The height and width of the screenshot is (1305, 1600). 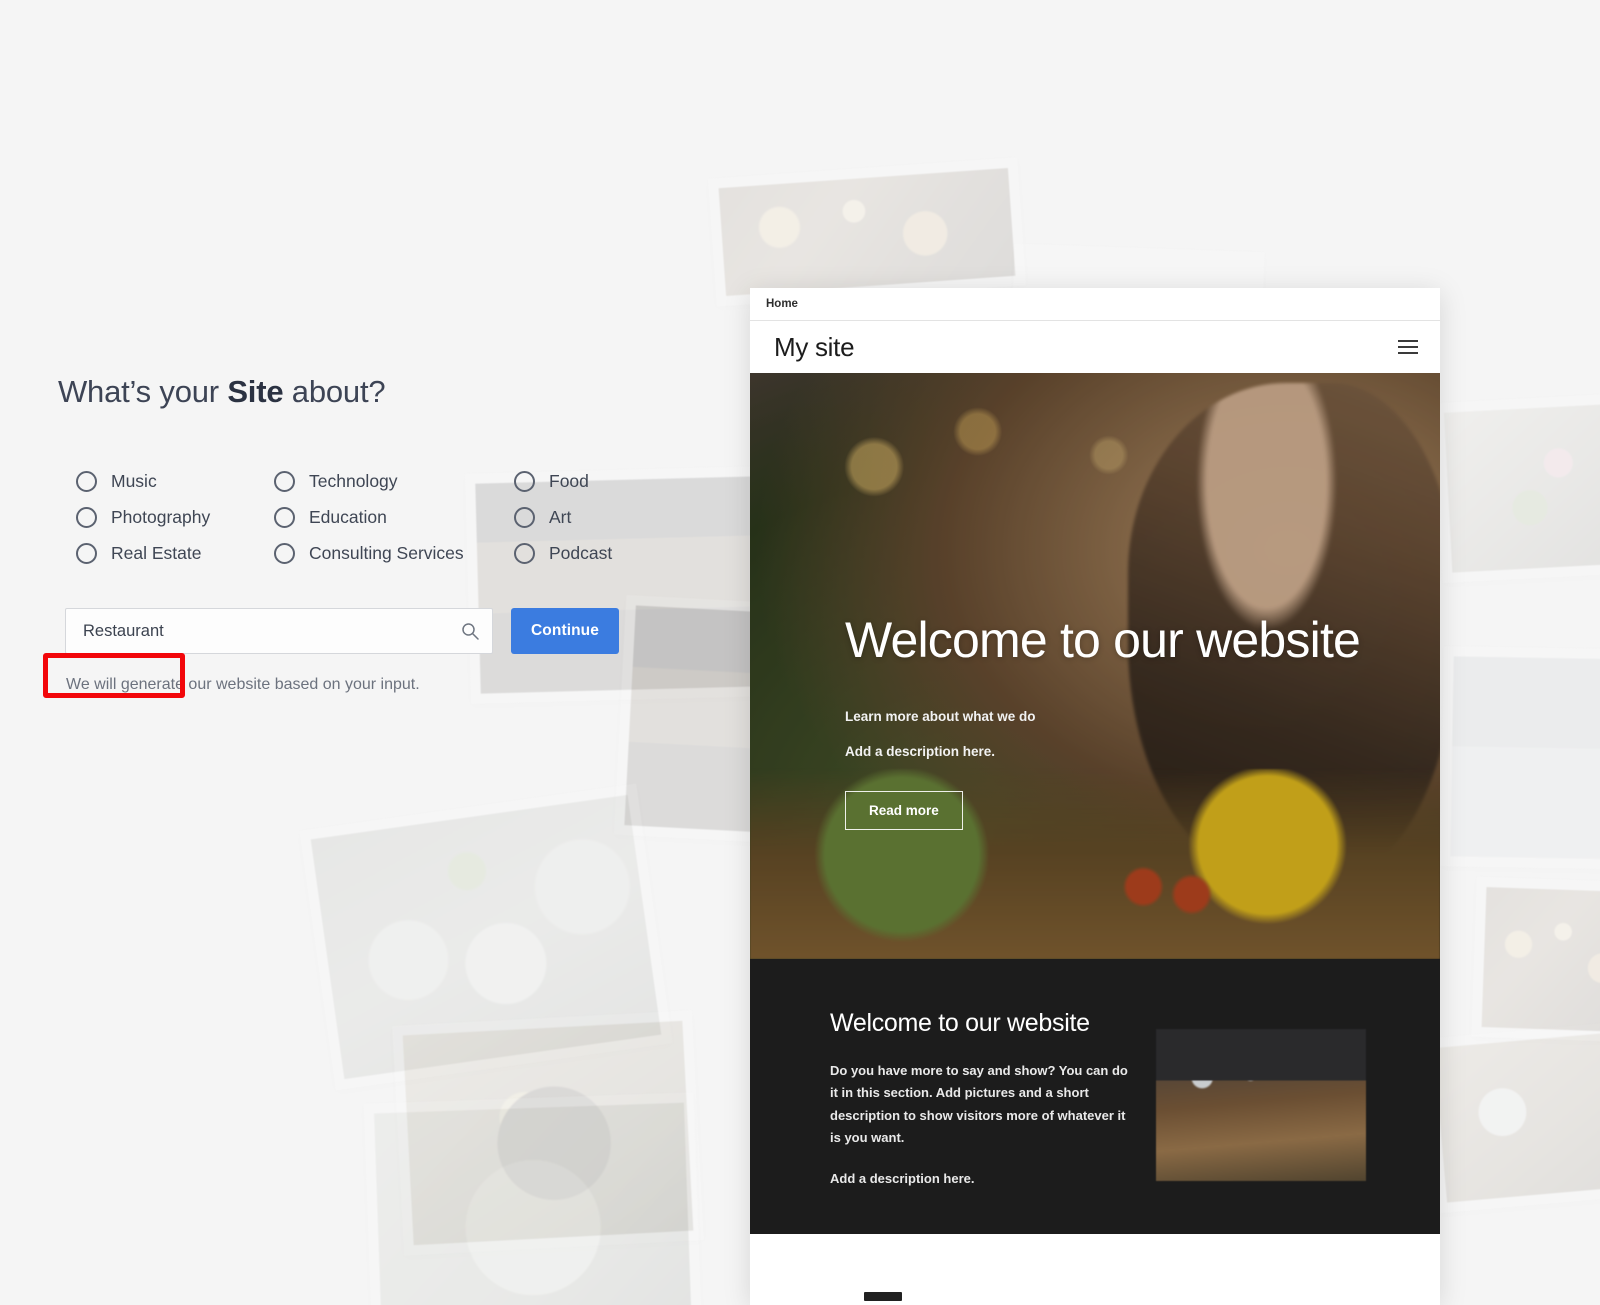 What do you see at coordinates (161, 516) in the screenshot?
I see `option-label: Photography` at bounding box center [161, 516].